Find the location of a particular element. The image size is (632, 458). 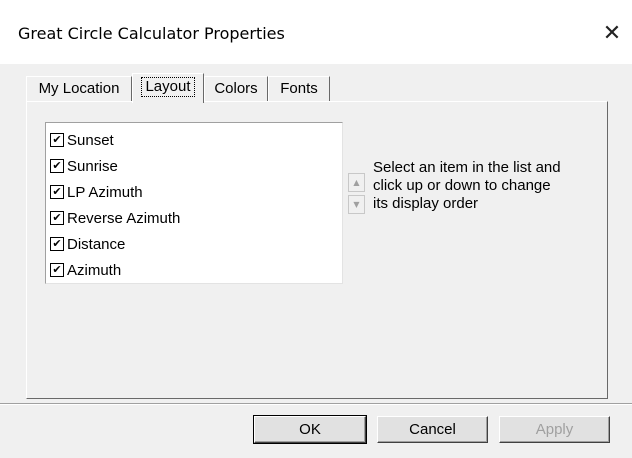

hint-line: Select an item in the list and is located at coordinates (467, 167).